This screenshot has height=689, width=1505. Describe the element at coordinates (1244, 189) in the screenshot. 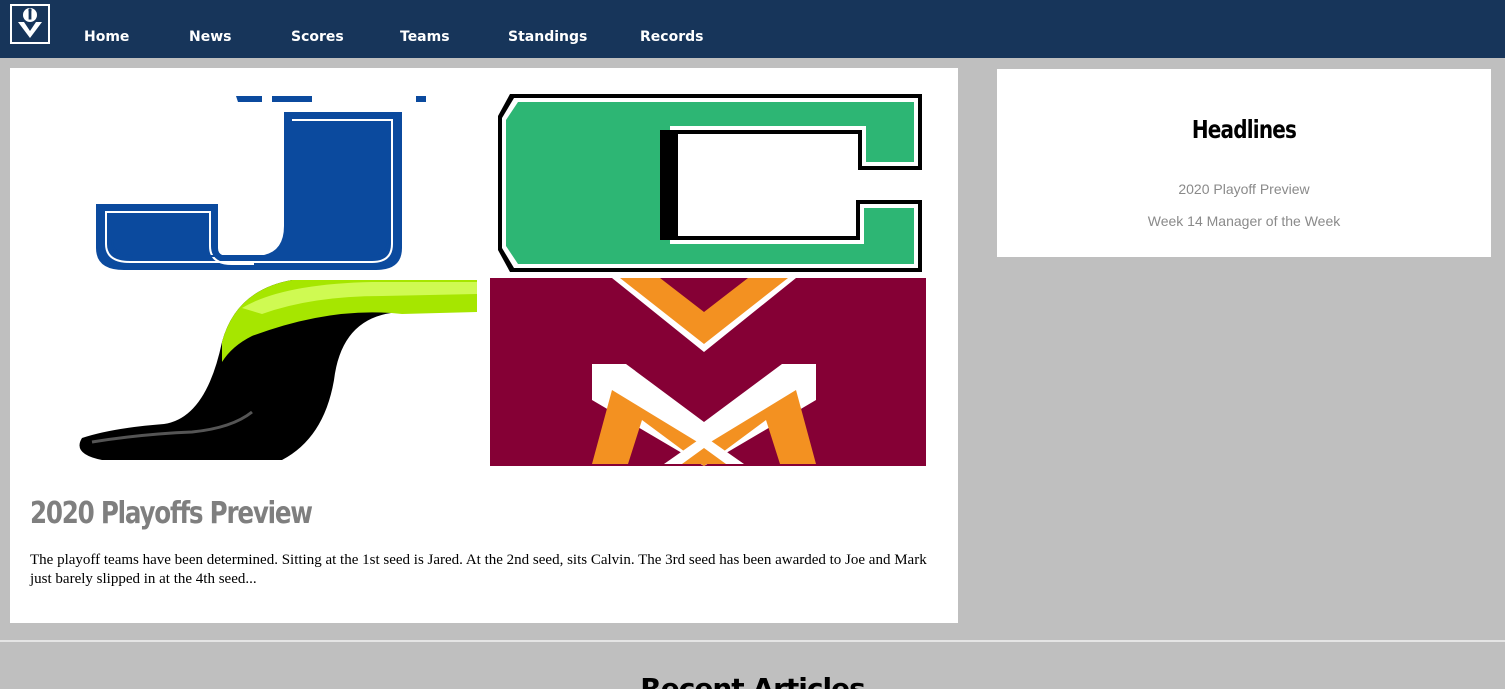

I see `headline-link-playoff-preview: 2020 Playoff Preview` at that location.